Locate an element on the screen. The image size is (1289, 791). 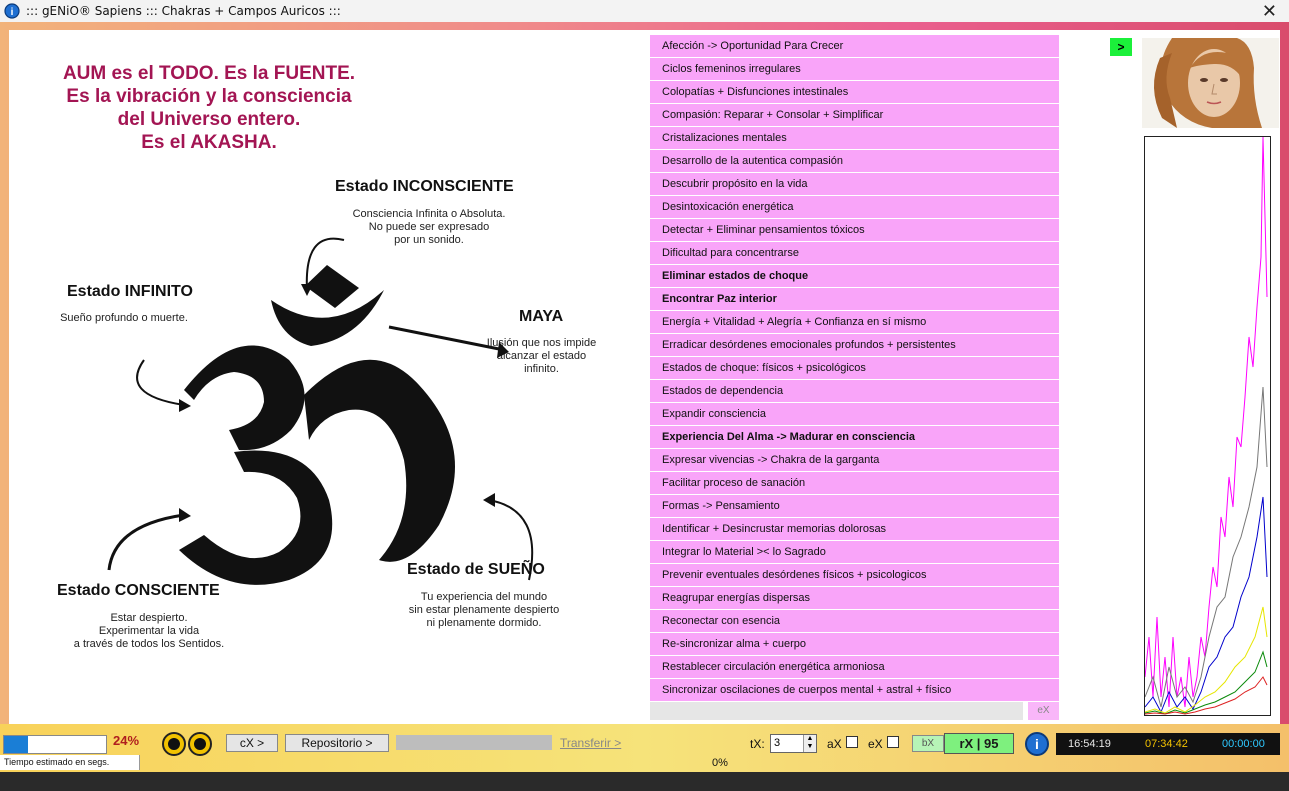
list-item: Integrar lo Material >< lo Sagrado is located at coordinates (854, 552).